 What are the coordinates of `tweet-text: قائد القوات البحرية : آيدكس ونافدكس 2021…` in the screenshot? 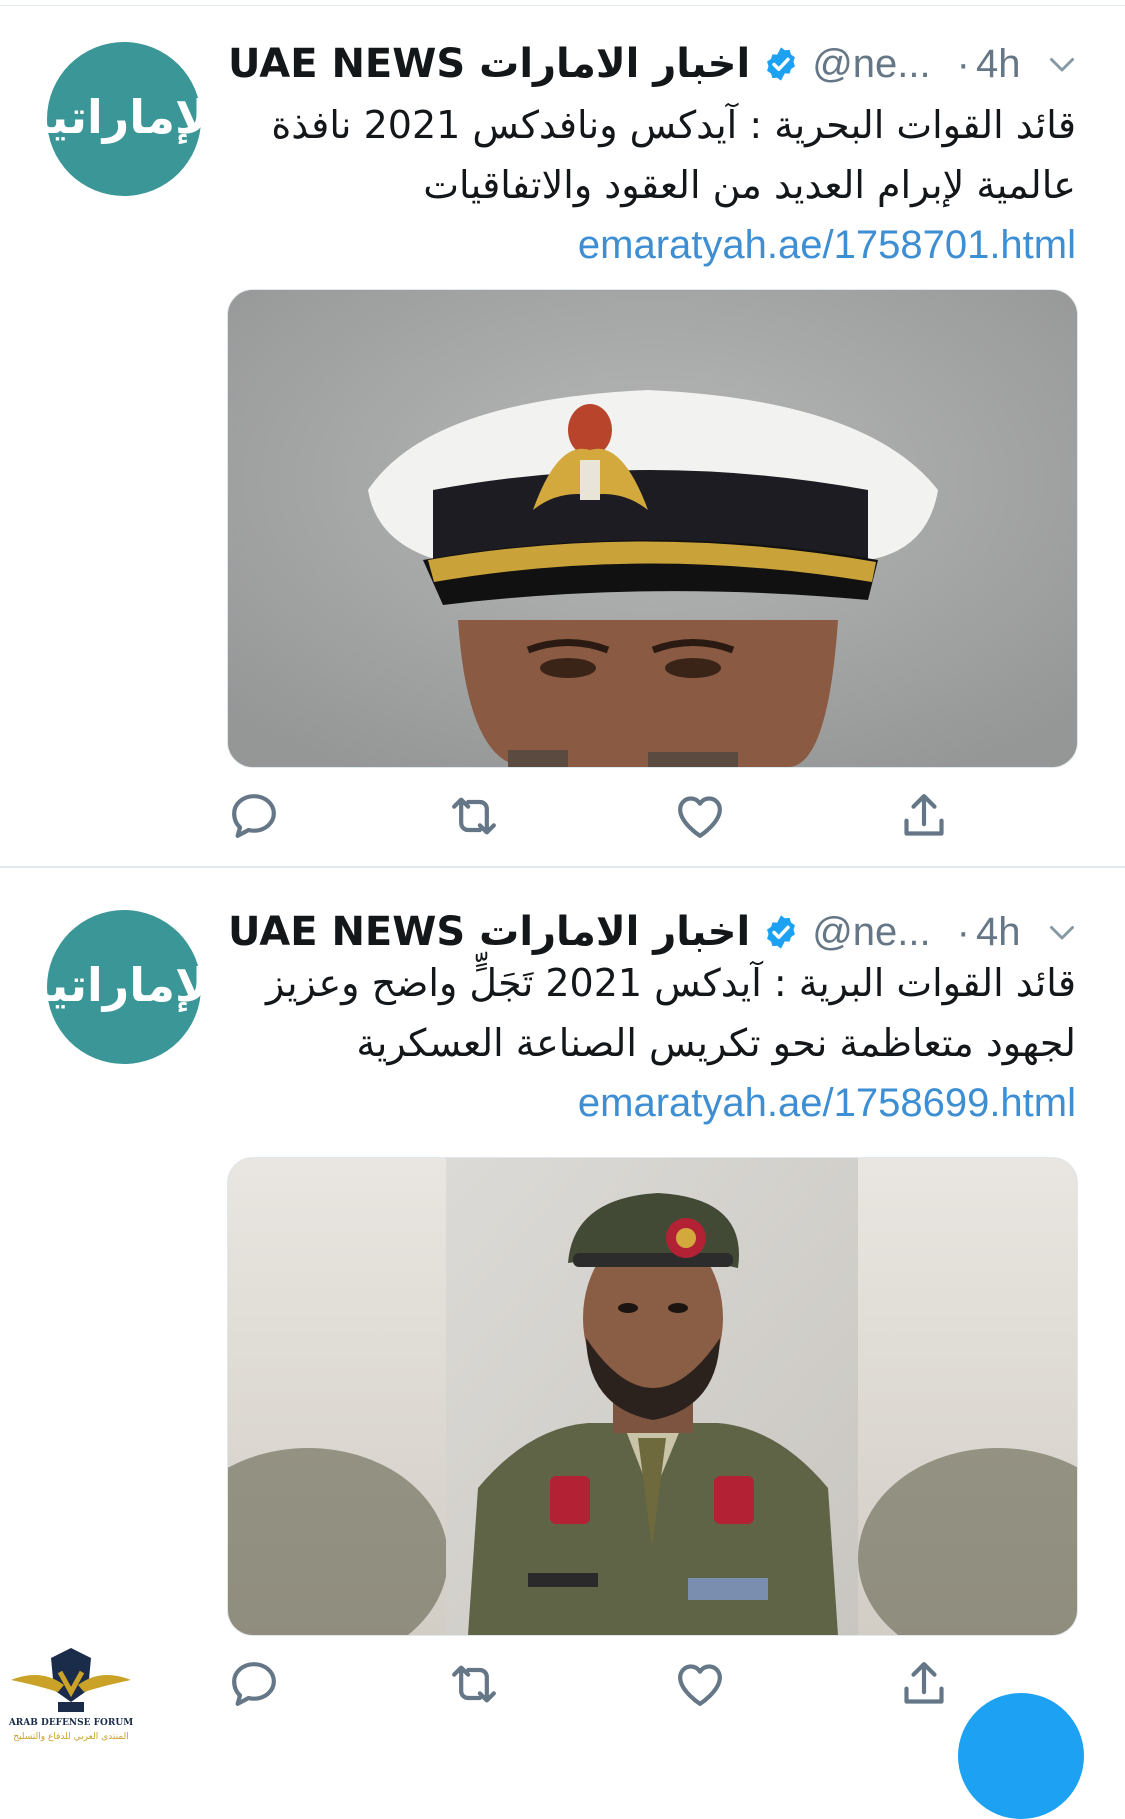 It's located at (652, 185).